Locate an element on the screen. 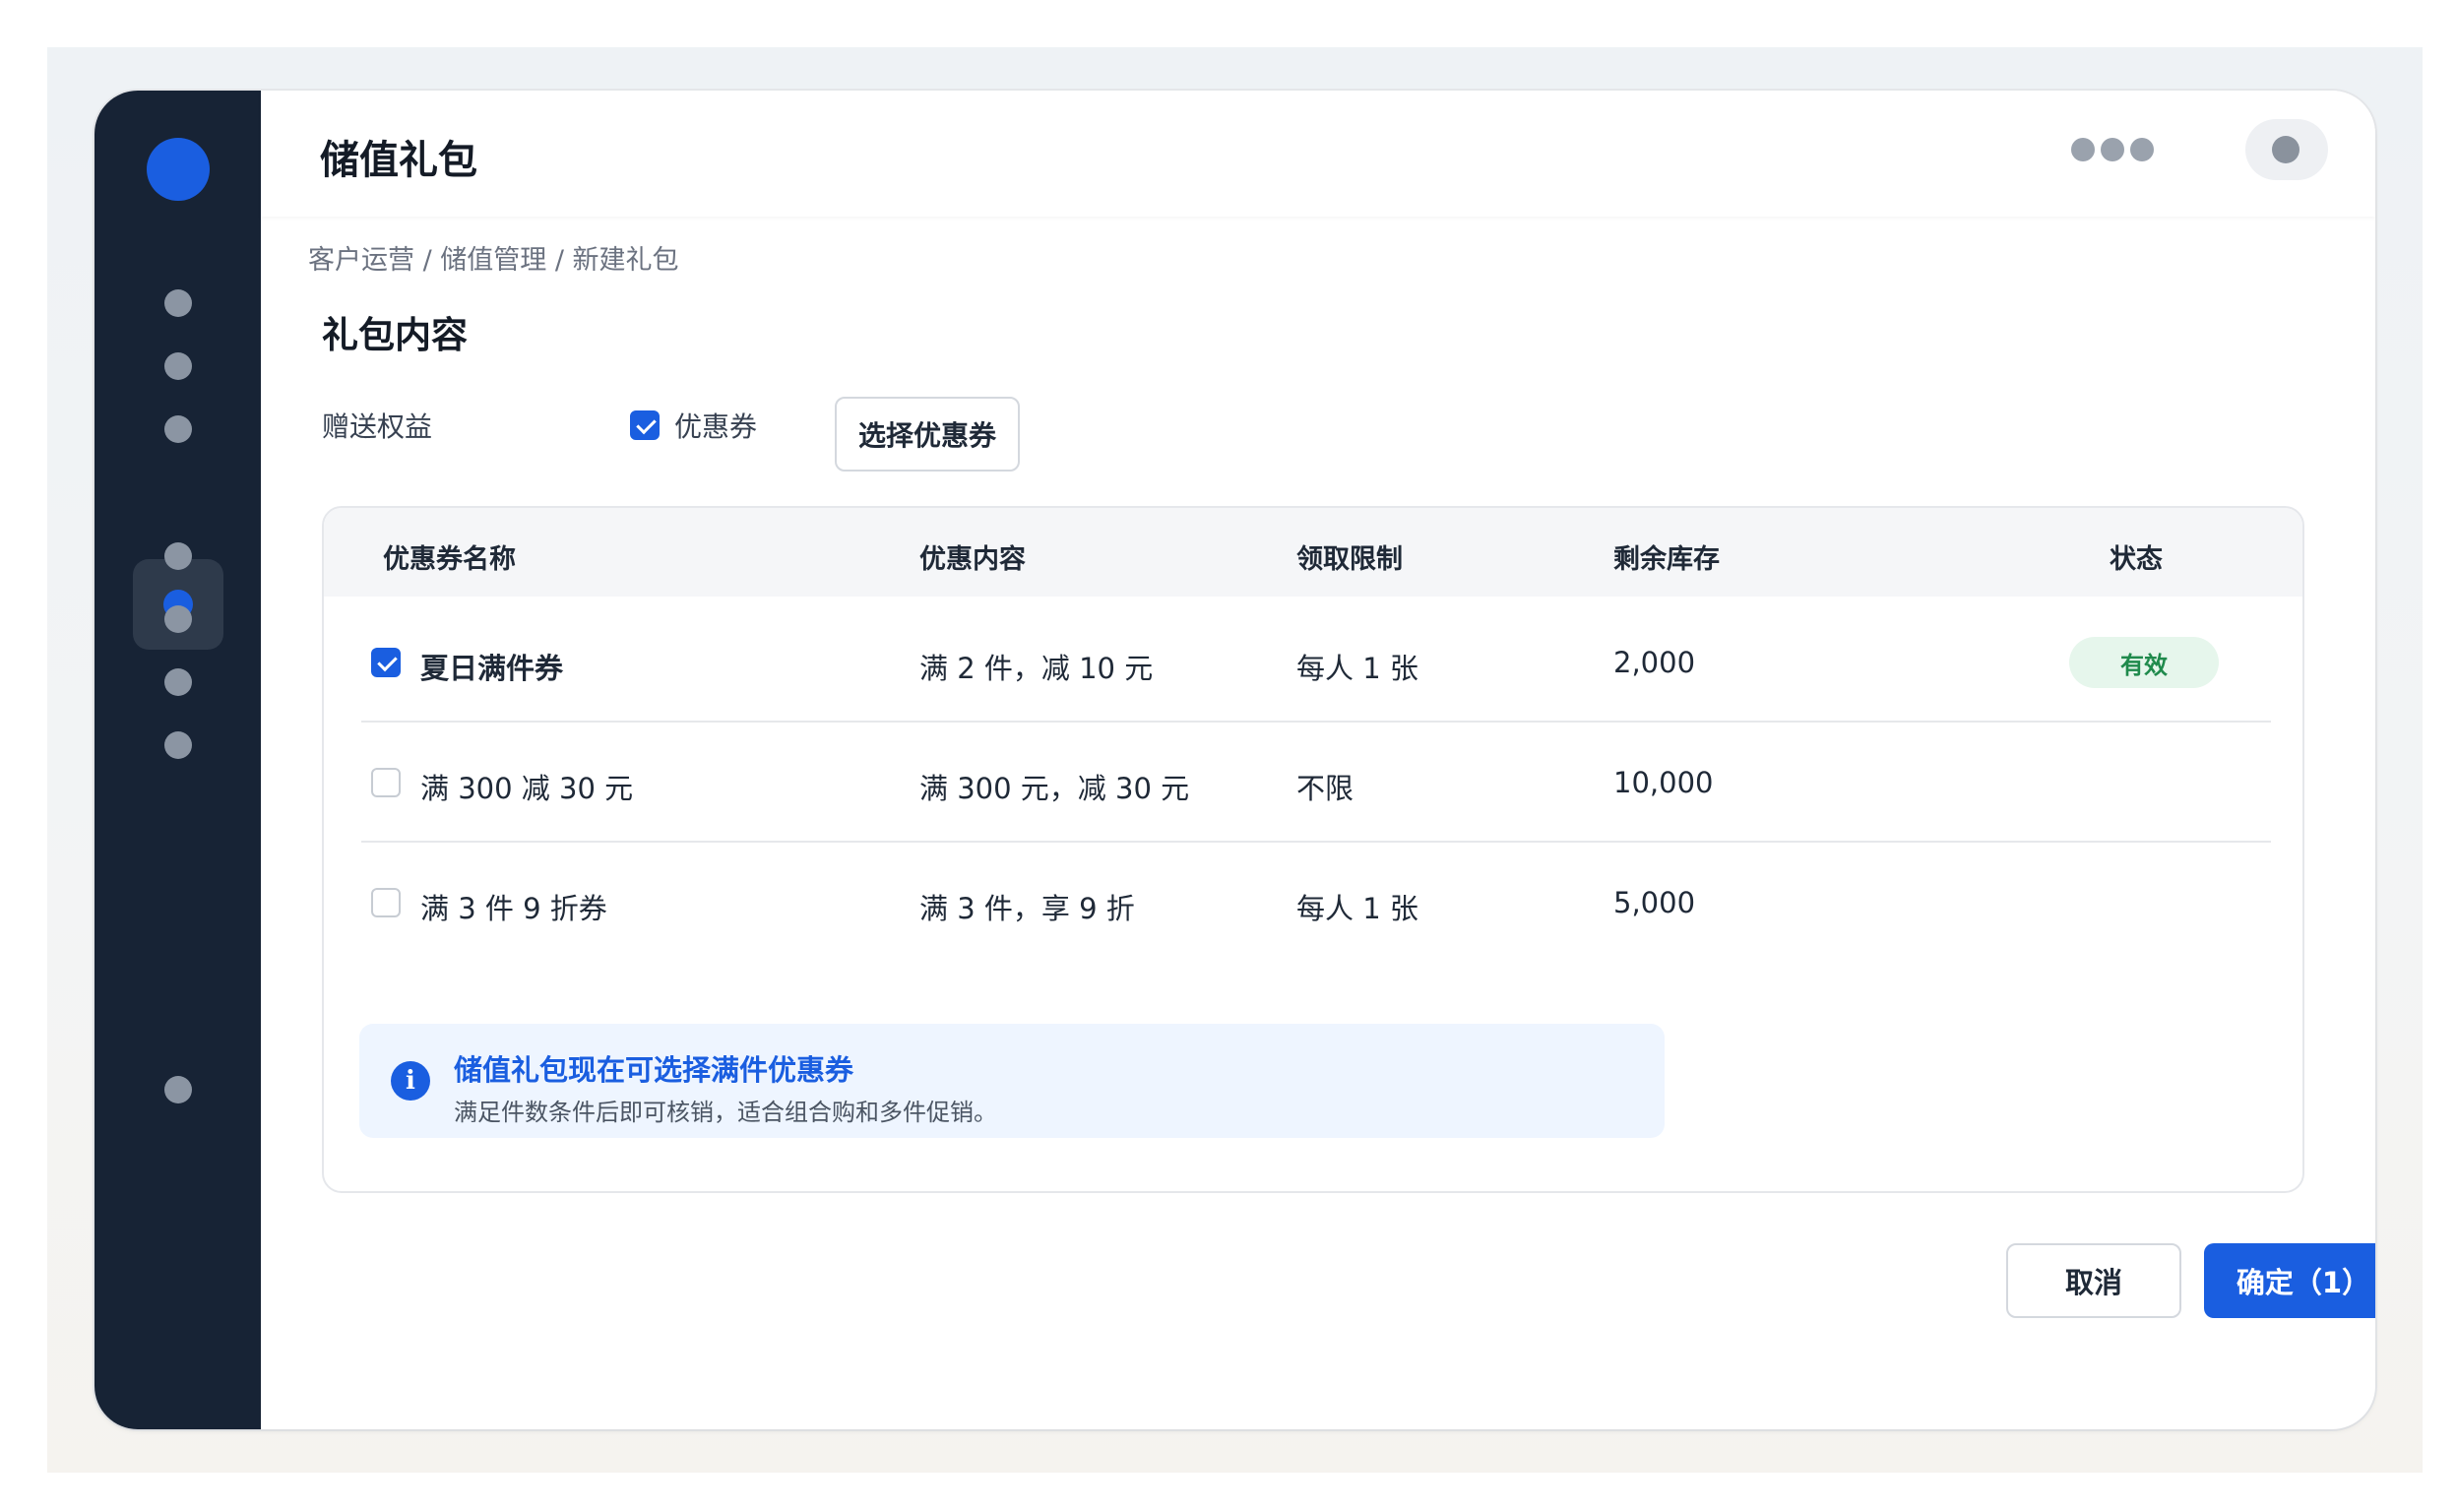  coupon-name: 满 3 件 9 折券 is located at coordinates (513, 908).